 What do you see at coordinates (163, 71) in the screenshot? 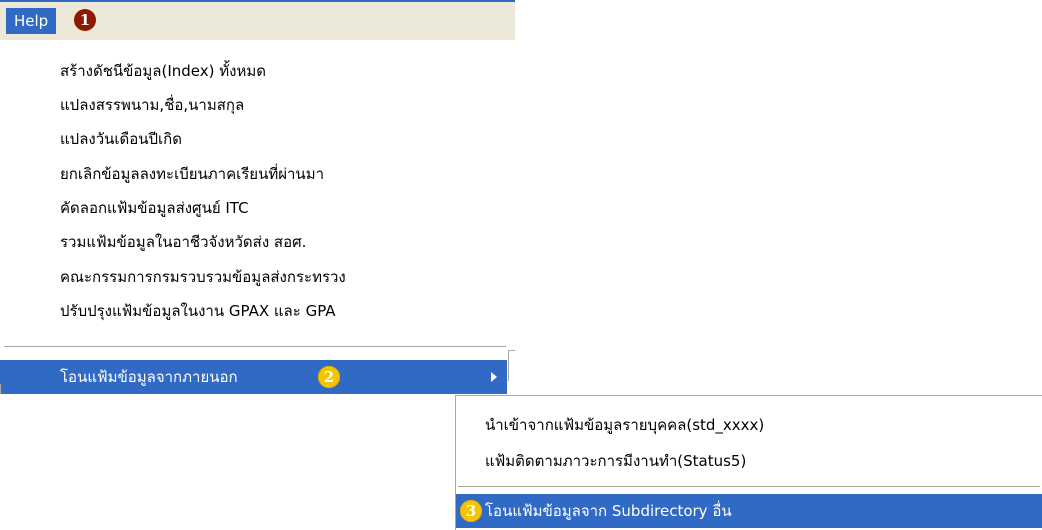
I see `menu-item-label: สร้างดัชนีข้อมูล(Index) ทั้งหมด` at bounding box center [163, 71].